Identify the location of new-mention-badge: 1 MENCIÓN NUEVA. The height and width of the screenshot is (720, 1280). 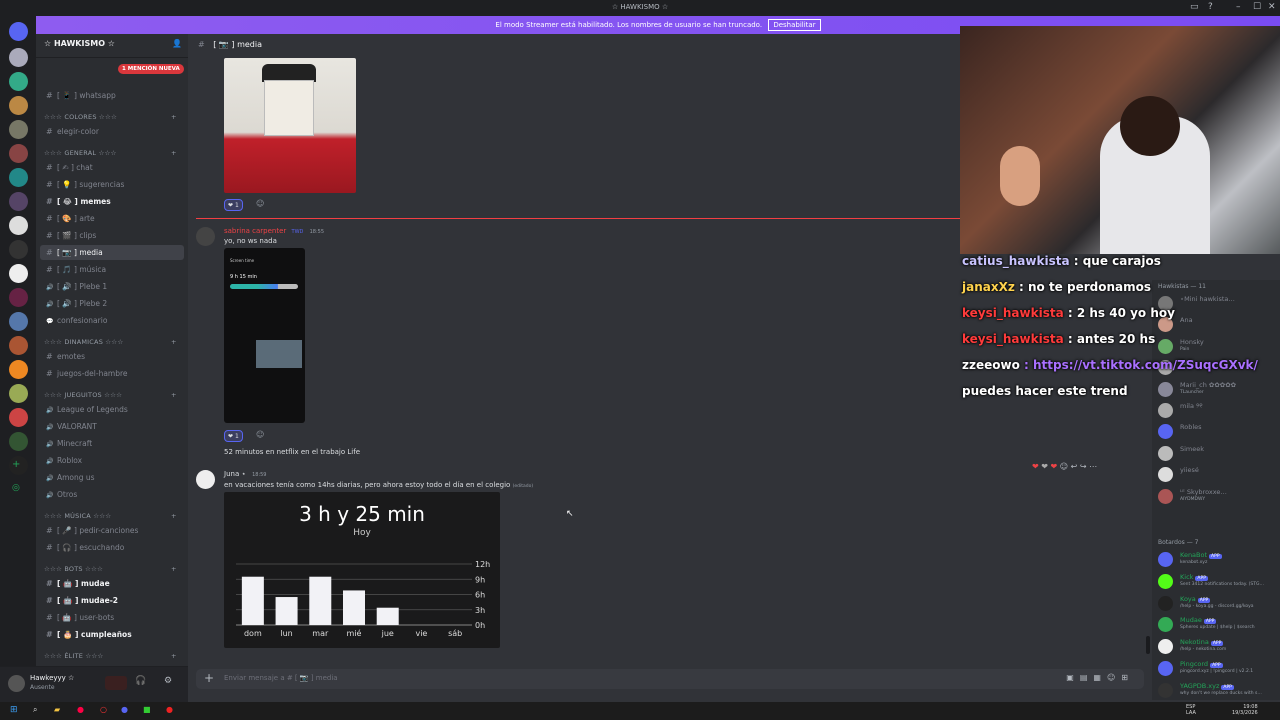
(151, 69).